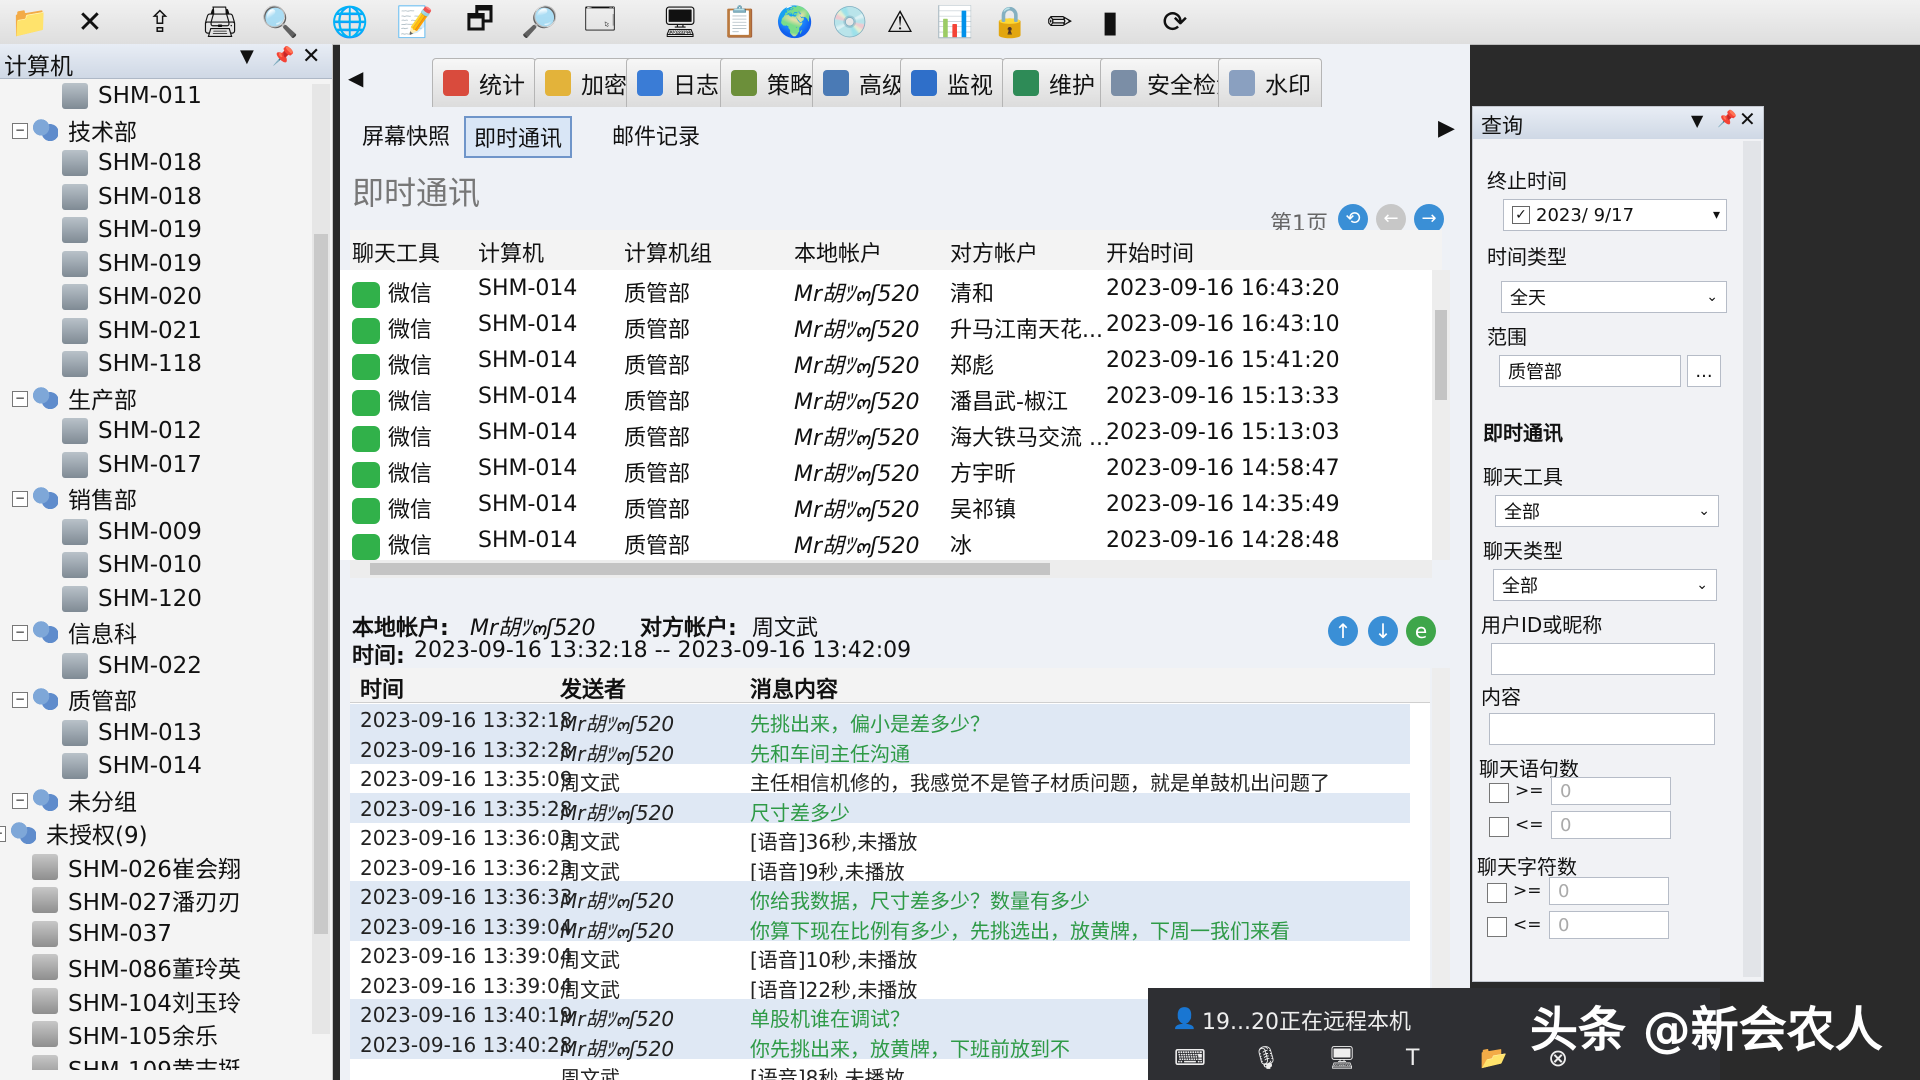  I want to click on message-row: 2023-09-16 13:32:18 Mr胡ﾂ๓ʃ520 先挑出来，偏小是差多少？, so click(880, 720).